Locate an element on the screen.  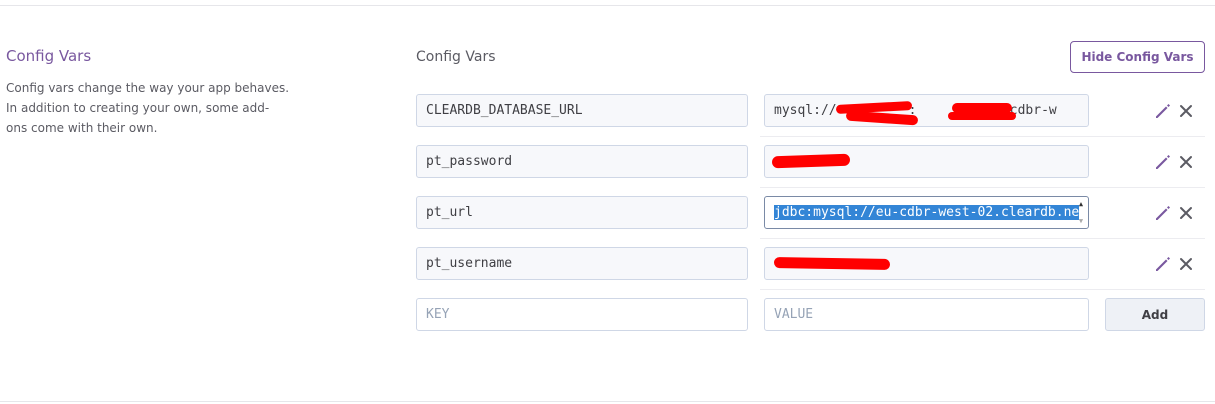
new-value-input: VALUE is located at coordinates (926, 314).